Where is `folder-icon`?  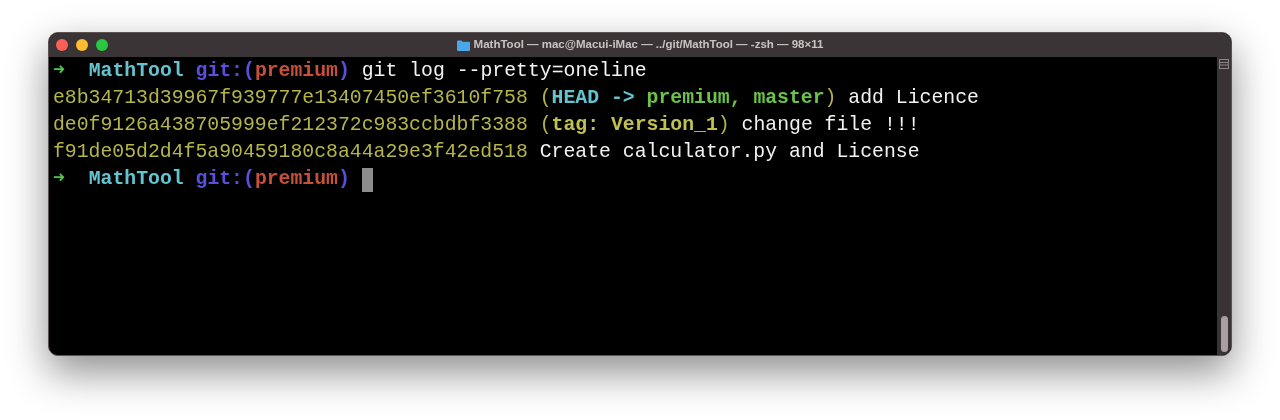 folder-icon is located at coordinates (463, 45).